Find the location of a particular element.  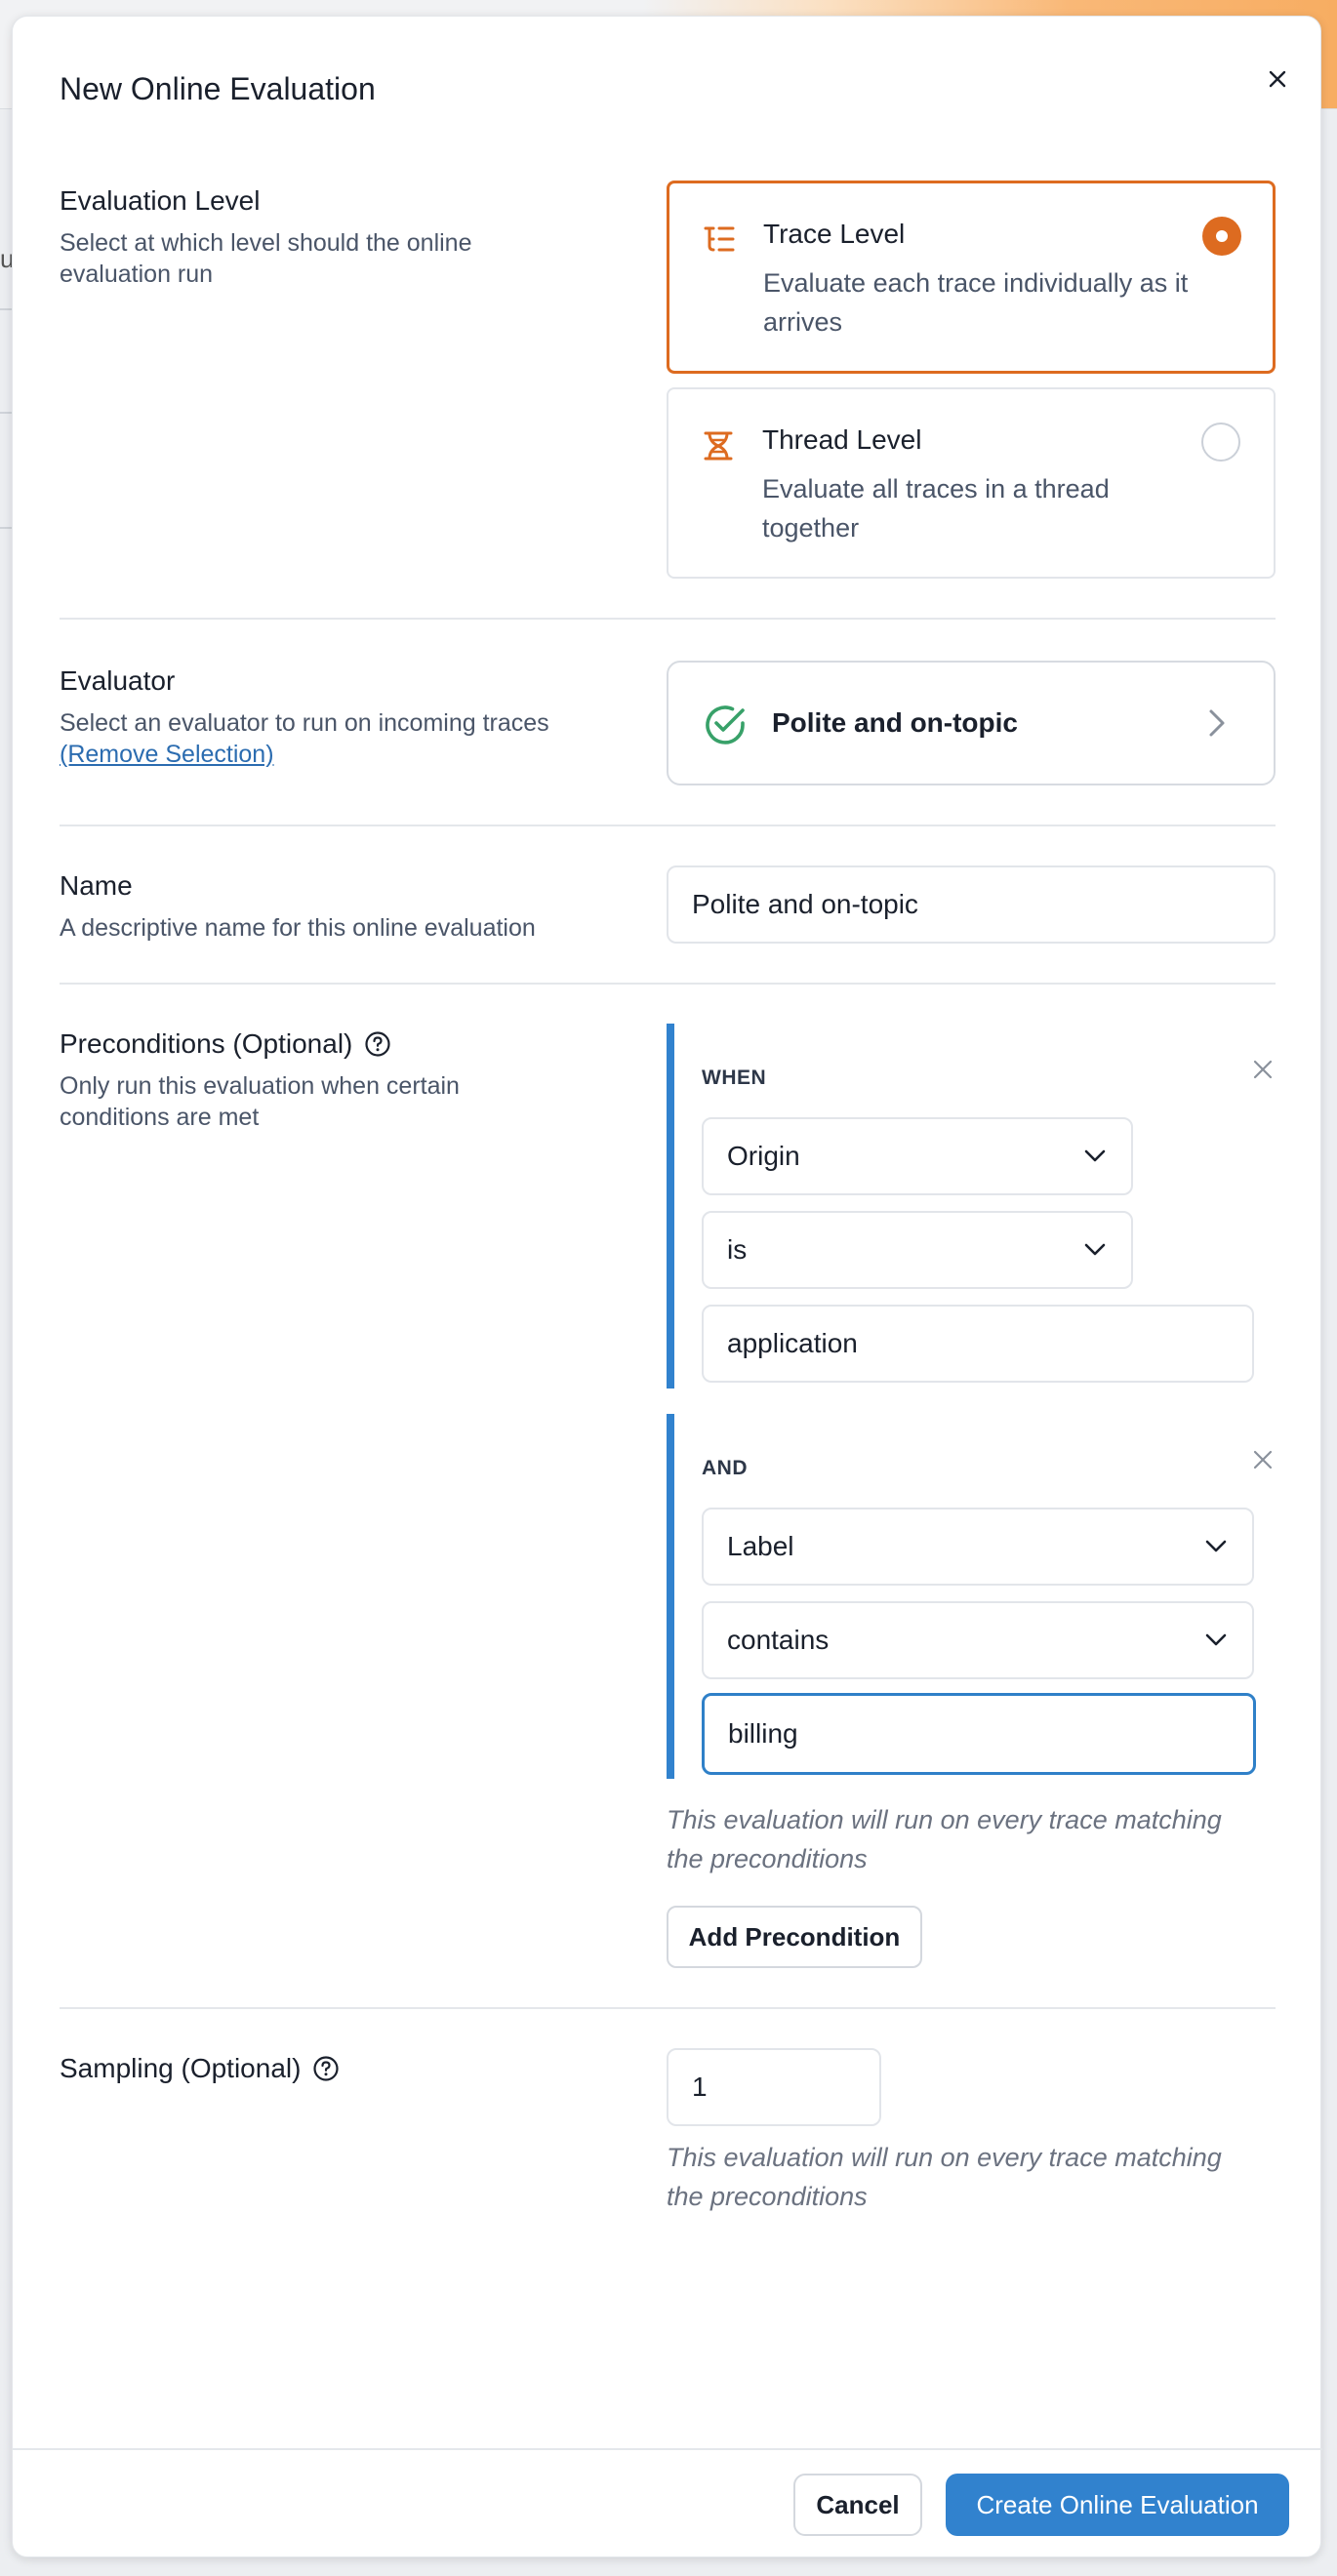

create-online-evaluation-button: Create Online Evaluation is located at coordinates (1117, 2505).